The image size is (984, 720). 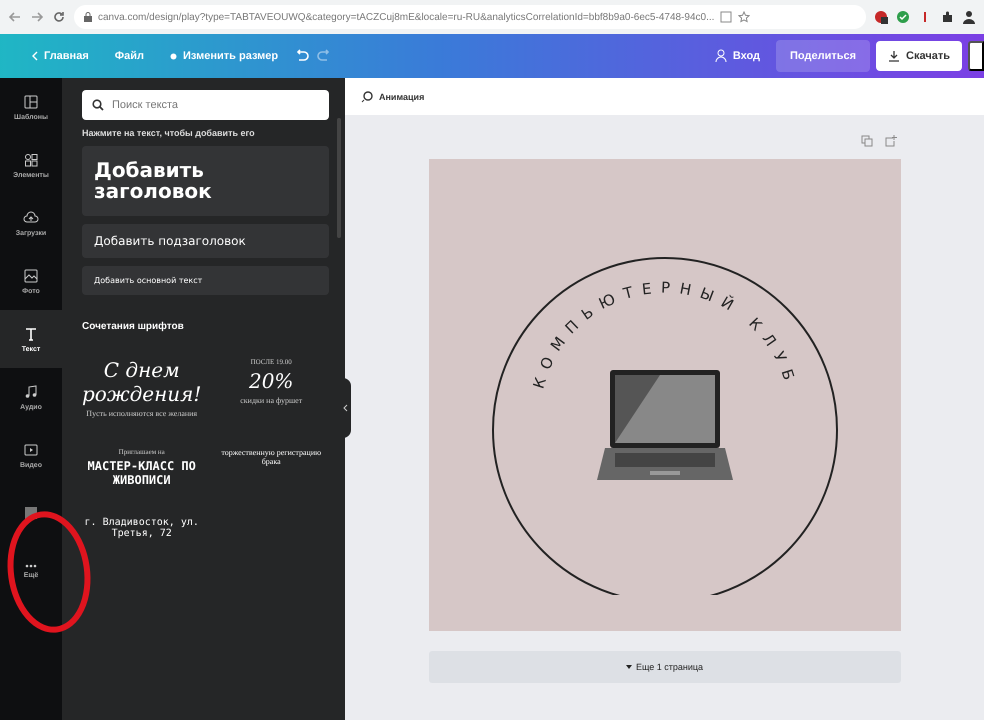 What do you see at coordinates (174, 56) in the screenshot?
I see `crown-icon` at bounding box center [174, 56].